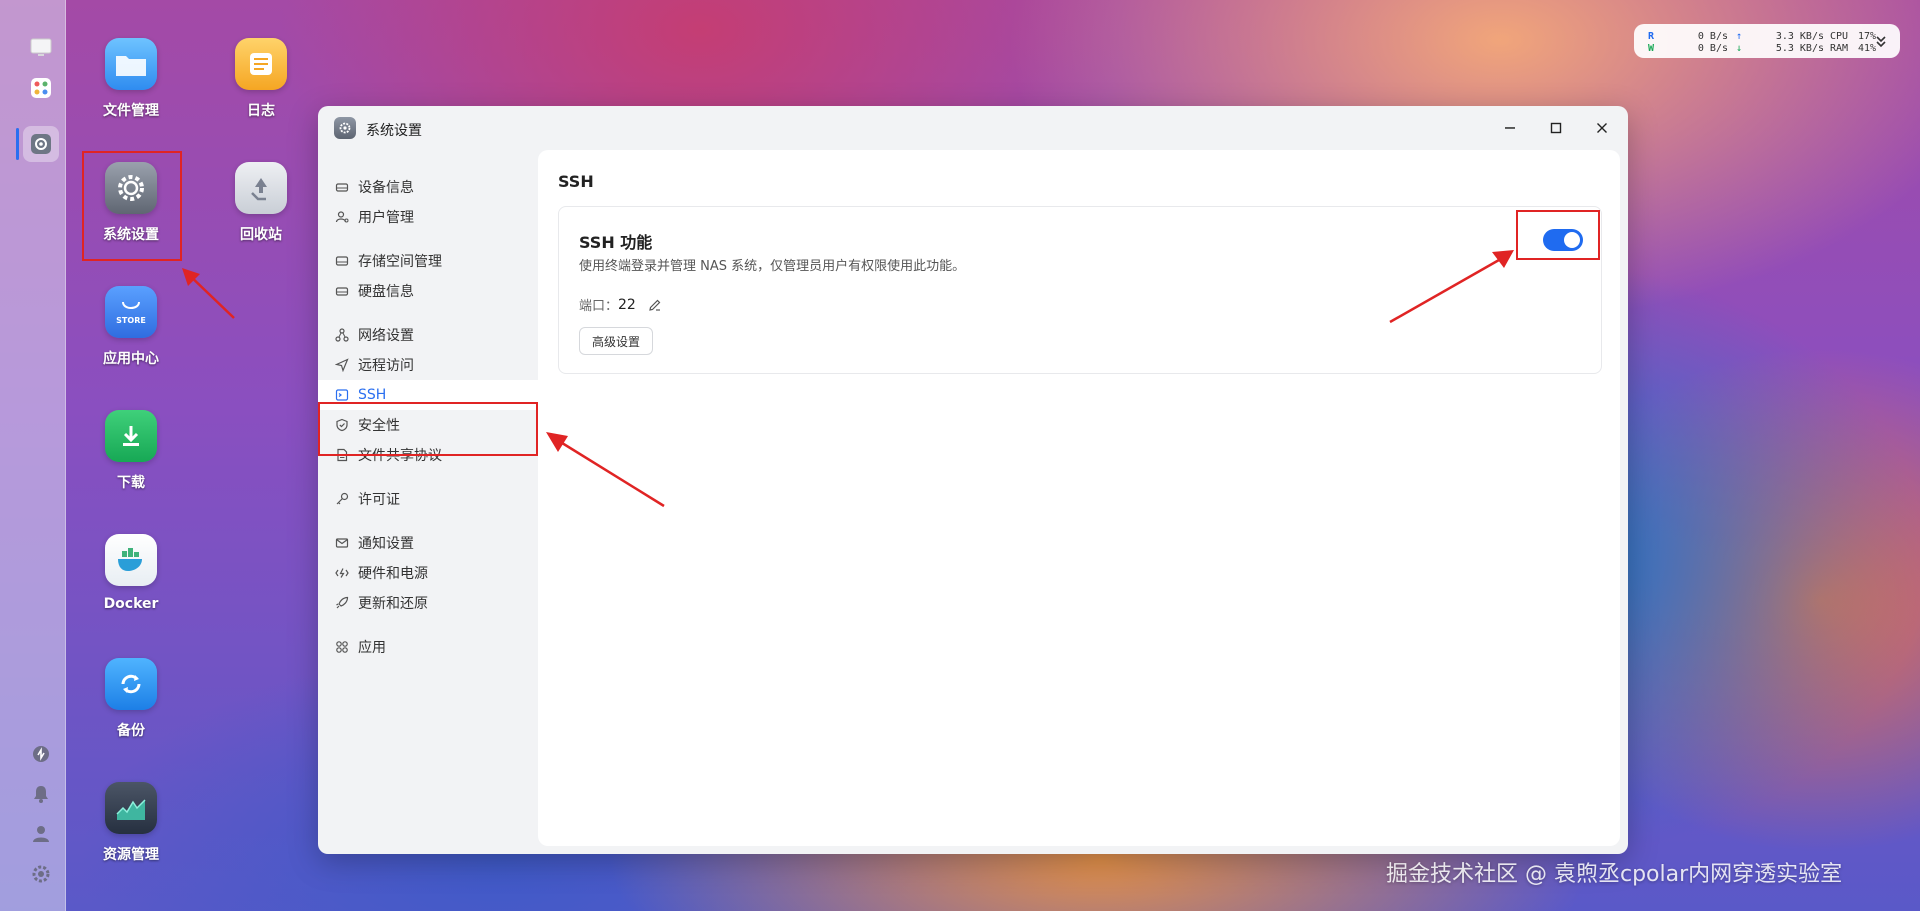 The height and width of the screenshot is (911, 1920). What do you see at coordinates (345, 128) in the screenshot?
I see `settings-app-icon` at bounding box center [345, 128].